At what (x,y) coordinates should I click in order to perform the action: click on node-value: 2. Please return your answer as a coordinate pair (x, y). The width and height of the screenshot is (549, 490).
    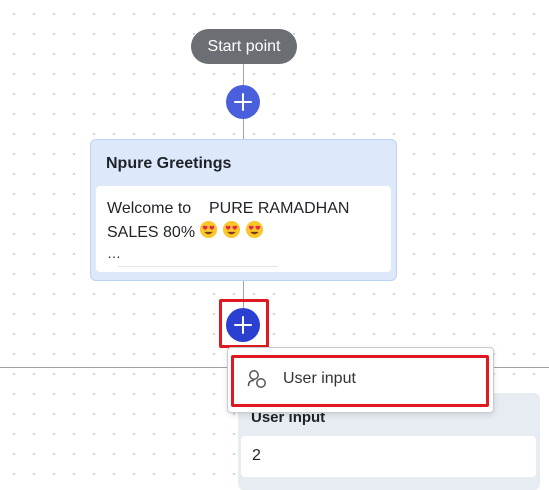
    Looking at the image, I should click on (256, 455).